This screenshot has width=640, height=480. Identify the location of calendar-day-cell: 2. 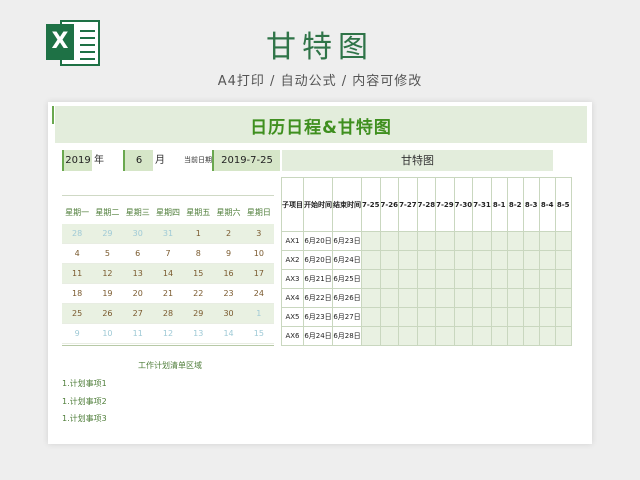
(228, 234).